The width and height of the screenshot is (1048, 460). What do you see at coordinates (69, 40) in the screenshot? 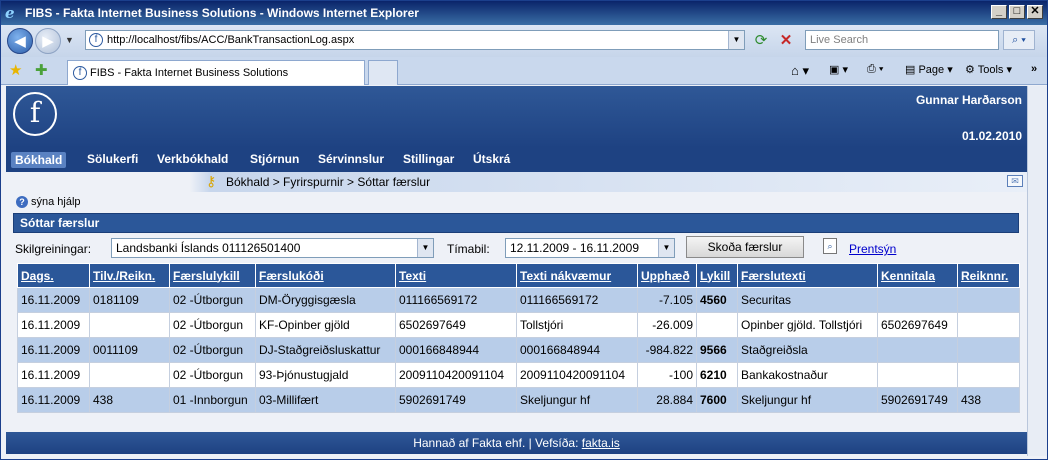
I see `recent-pages-dropdown-icon: ▼` at bounding box center [69, 40].